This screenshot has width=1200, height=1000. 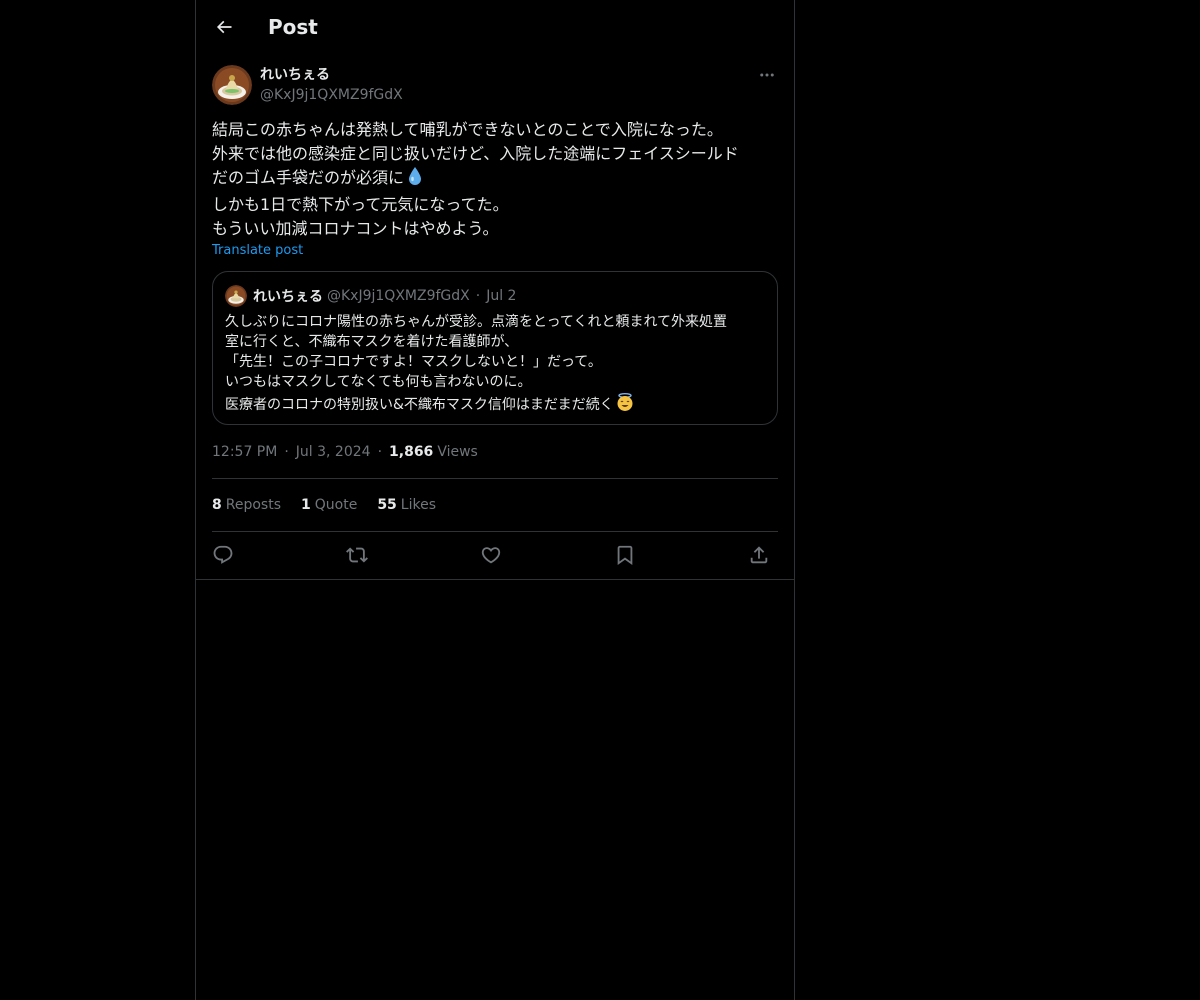 I want to click on bookmark-icon, so click(x=625, y=555).